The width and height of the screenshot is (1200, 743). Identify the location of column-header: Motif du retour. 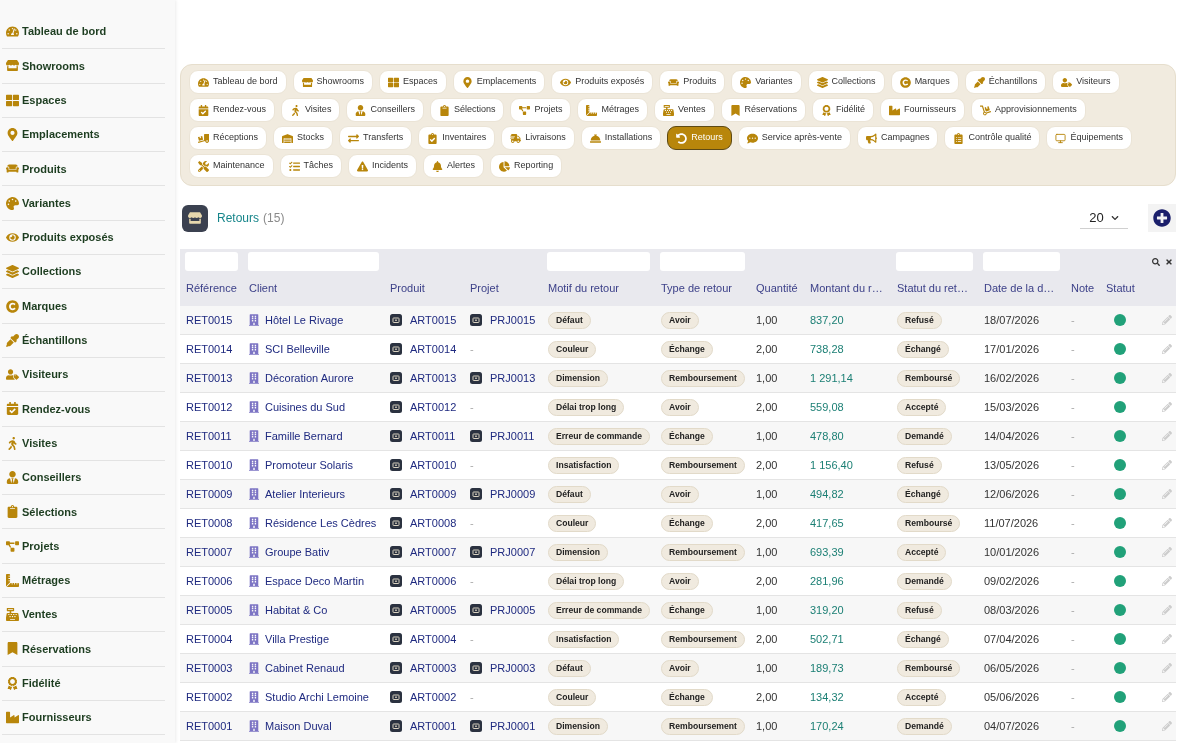
(583, 288).